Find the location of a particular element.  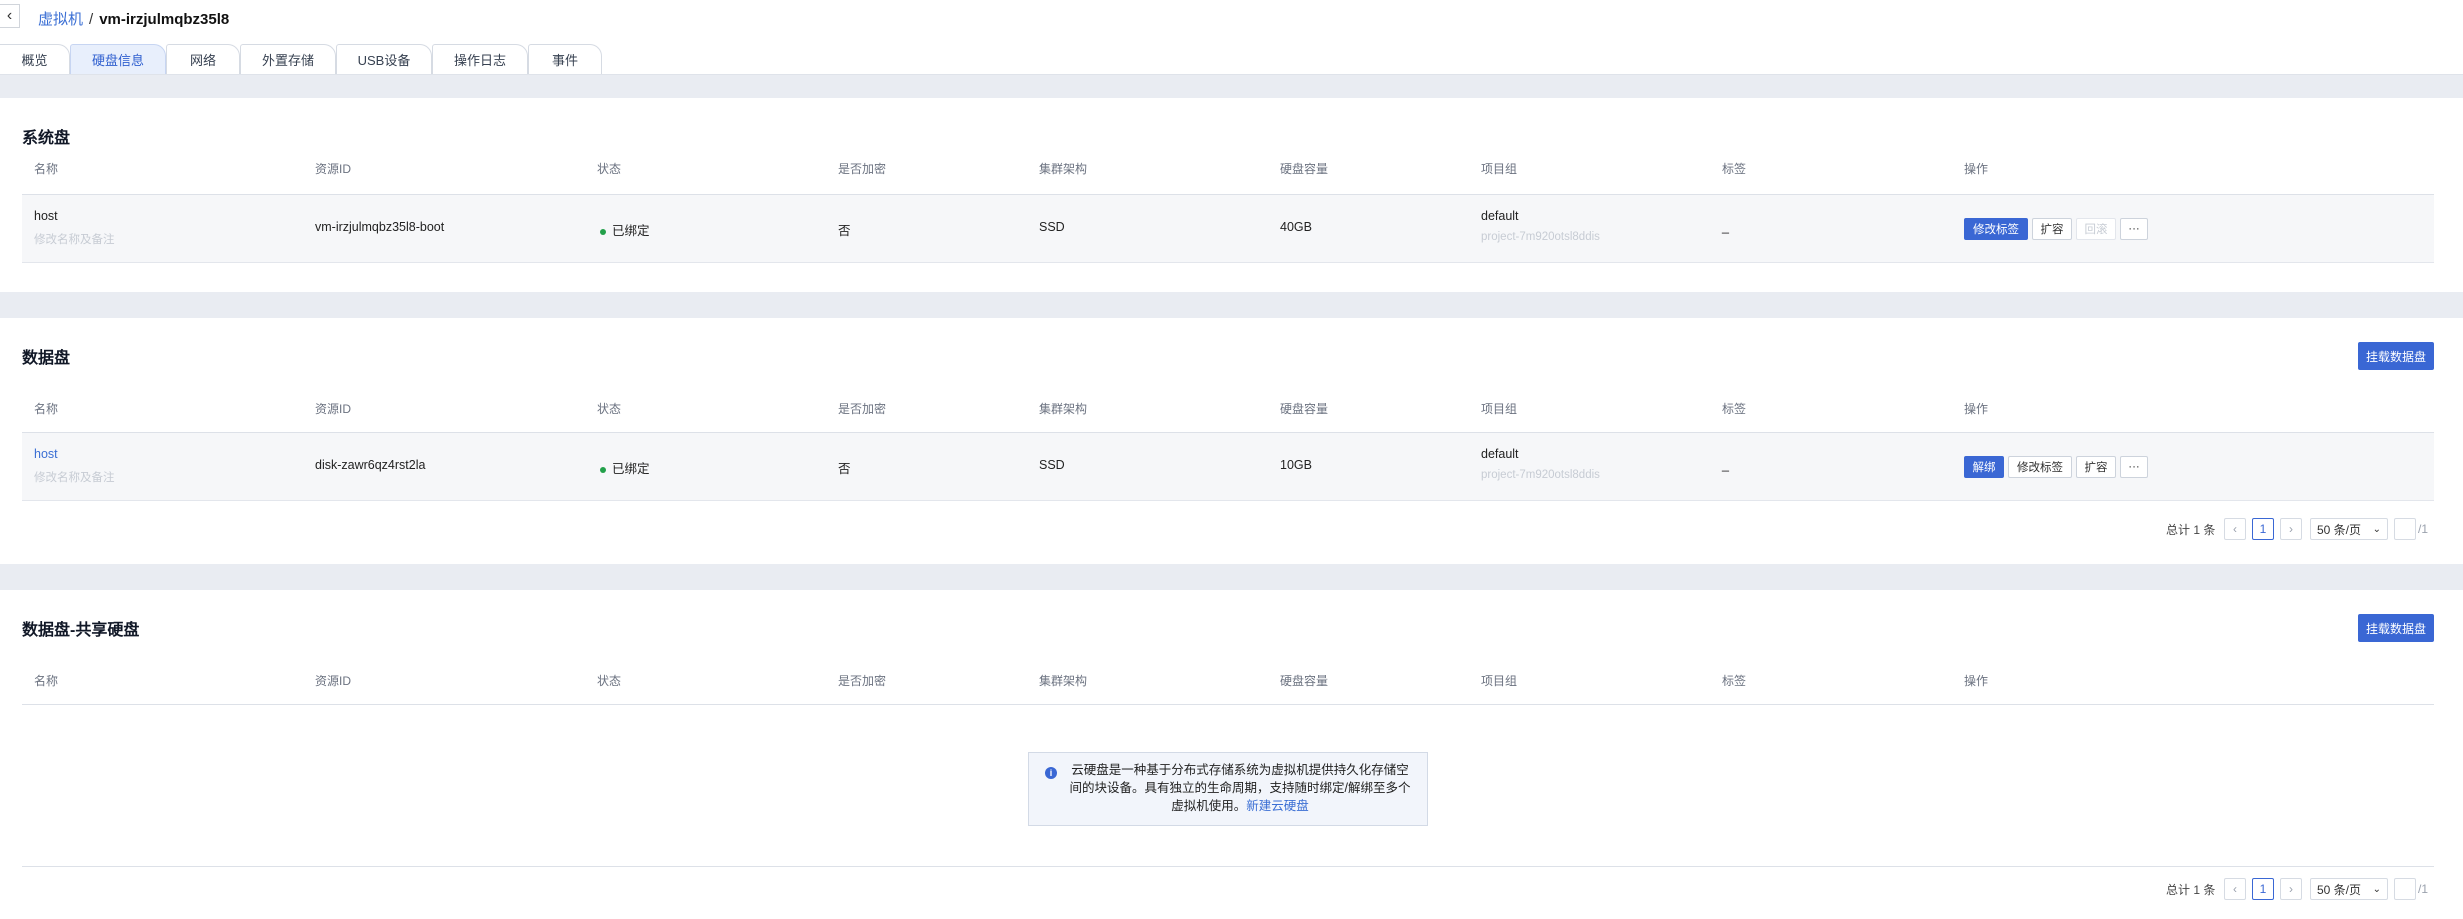

chevron-left-icon: ‹ is located at coordinates (9, 15).